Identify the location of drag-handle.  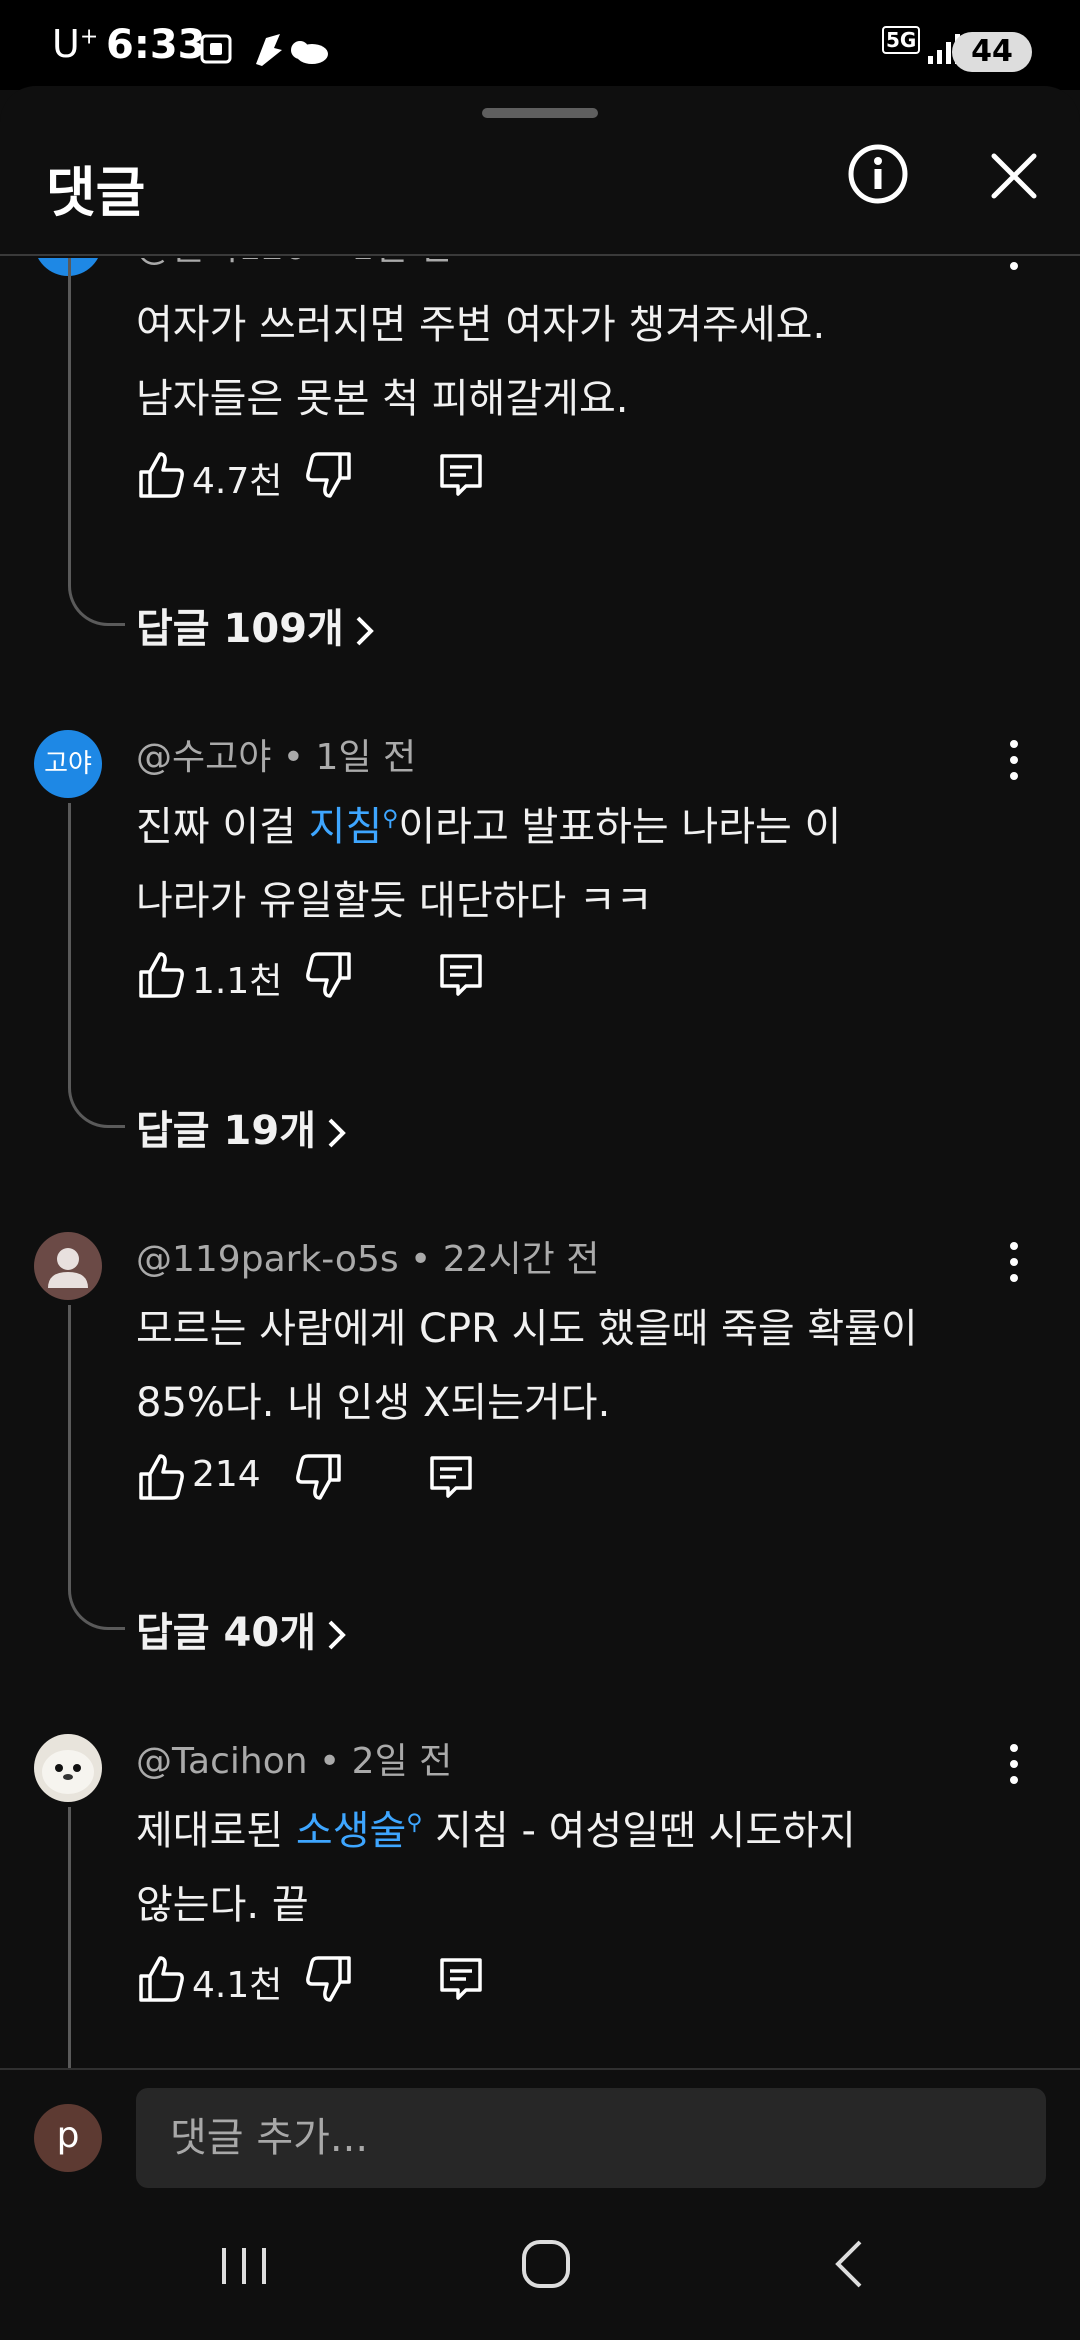
(540, 113).